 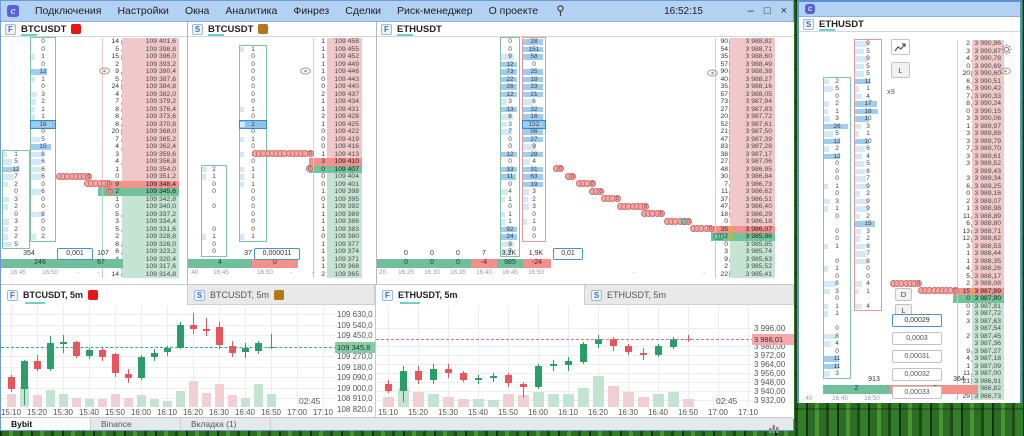 What do you see at coordinates (111, 132) in the screenshot?
I see `size-cell: 20` at bounding box center [111, 132].